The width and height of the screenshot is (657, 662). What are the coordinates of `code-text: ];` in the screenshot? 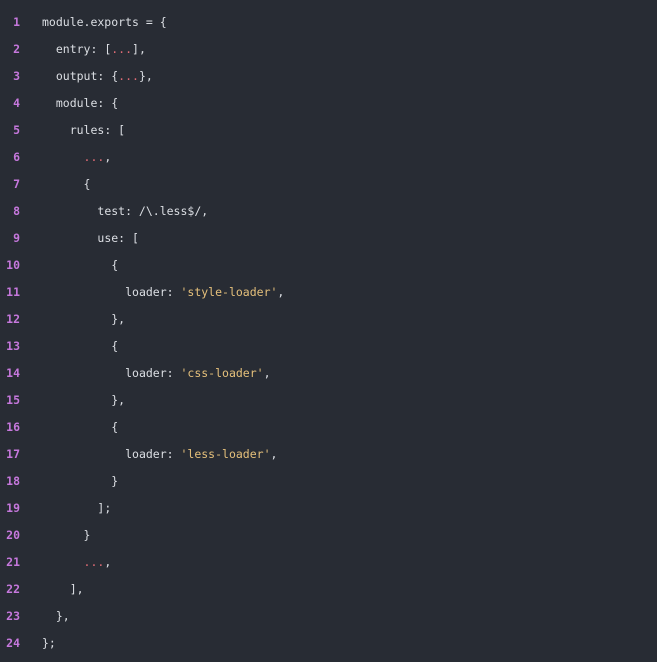 It's located at (76, 508).